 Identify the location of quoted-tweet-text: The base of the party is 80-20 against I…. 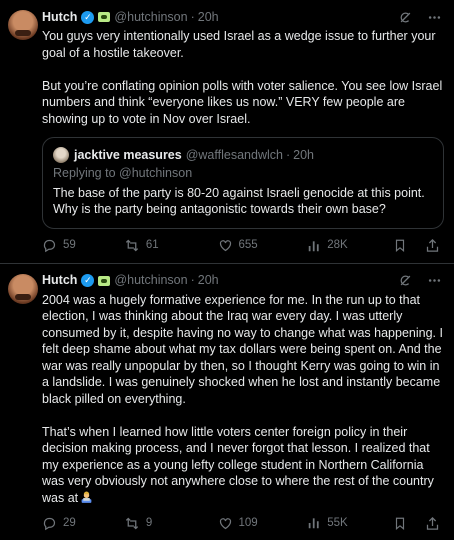
(243, 201).